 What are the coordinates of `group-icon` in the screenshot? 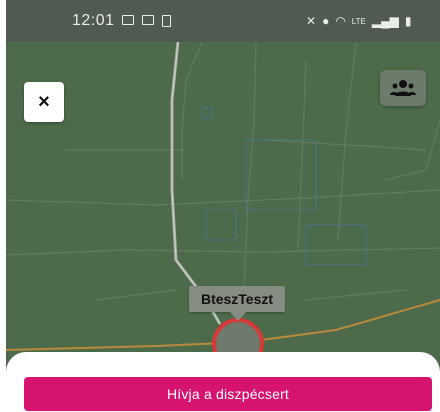 It's located at (403, 88).